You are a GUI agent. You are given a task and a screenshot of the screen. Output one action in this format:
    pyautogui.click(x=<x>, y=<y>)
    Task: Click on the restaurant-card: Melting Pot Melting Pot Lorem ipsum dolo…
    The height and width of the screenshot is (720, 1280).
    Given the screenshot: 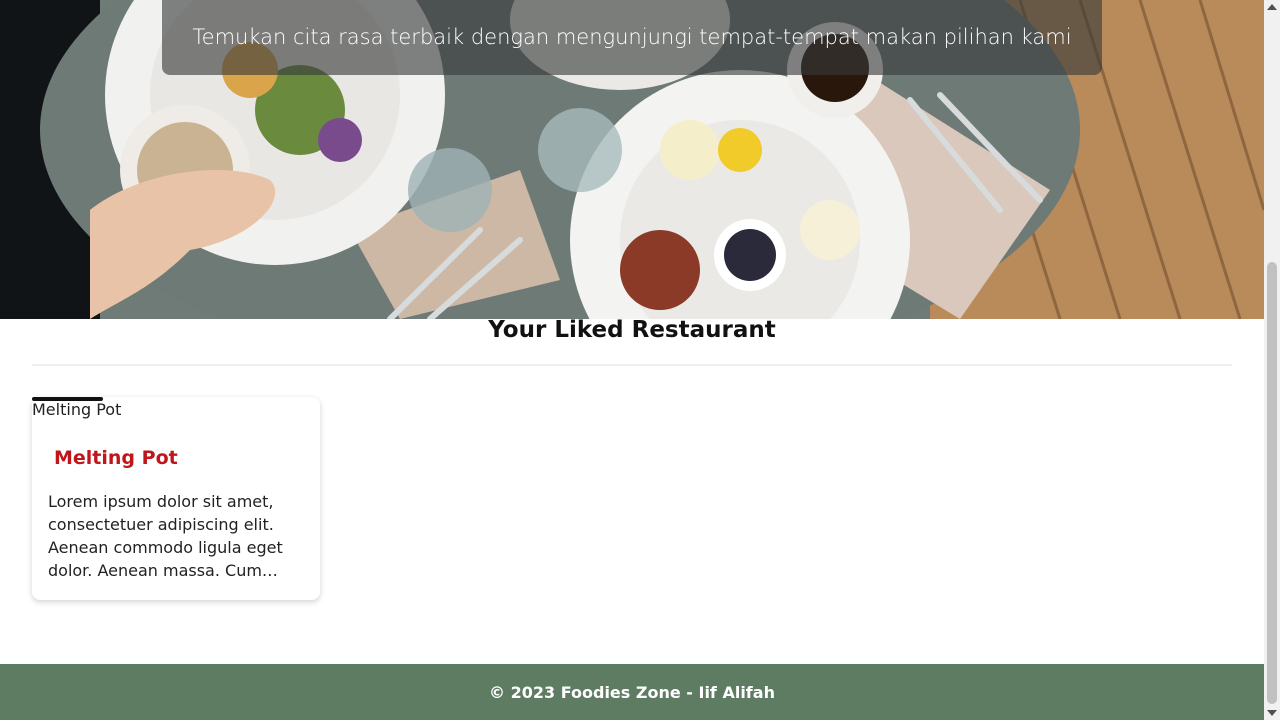 What is the action you would take?
    pyautogui.click(x=176, y=498)
    